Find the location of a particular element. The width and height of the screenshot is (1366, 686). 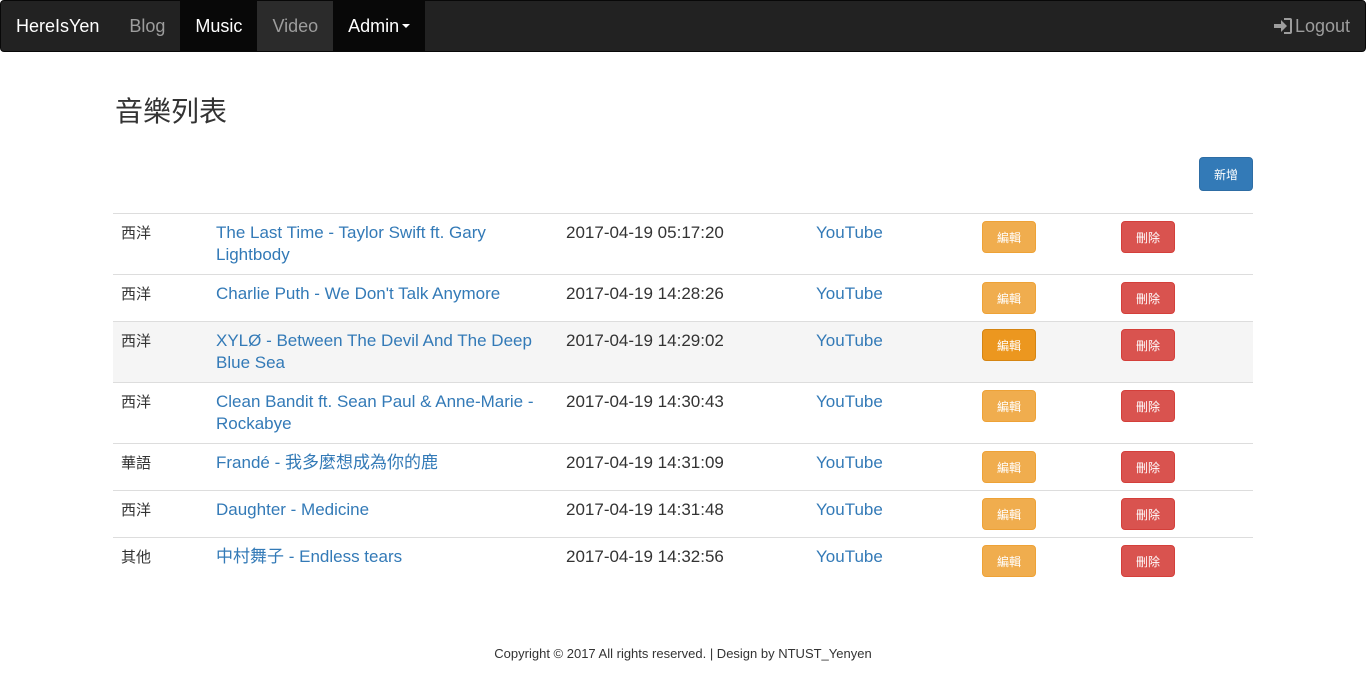

navbar-spacer is located at coordinates (849, 26).